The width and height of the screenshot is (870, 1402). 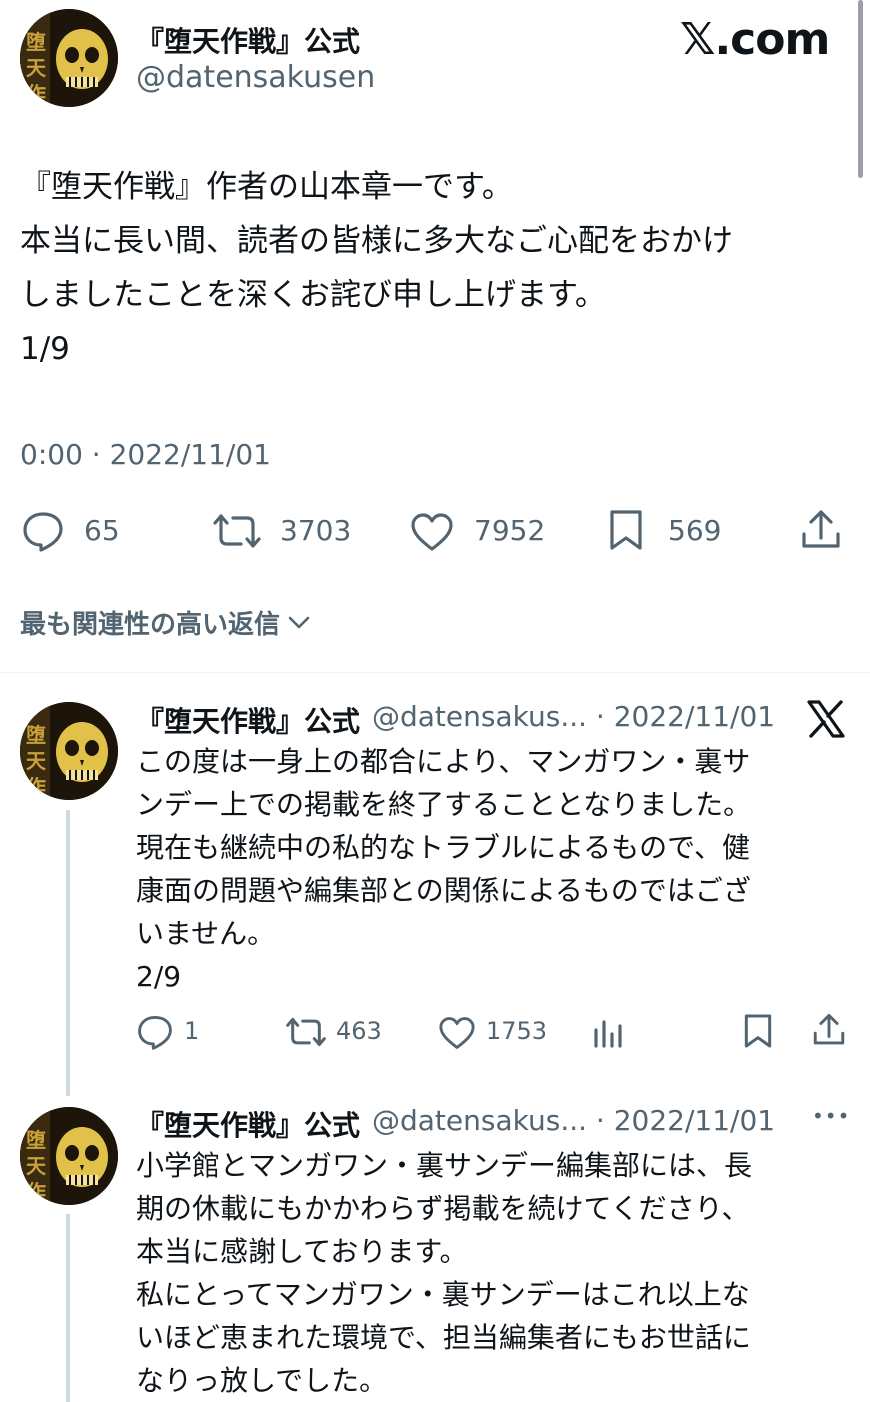 I want to click on like-count: 1753, so click(x=517, y=1031).